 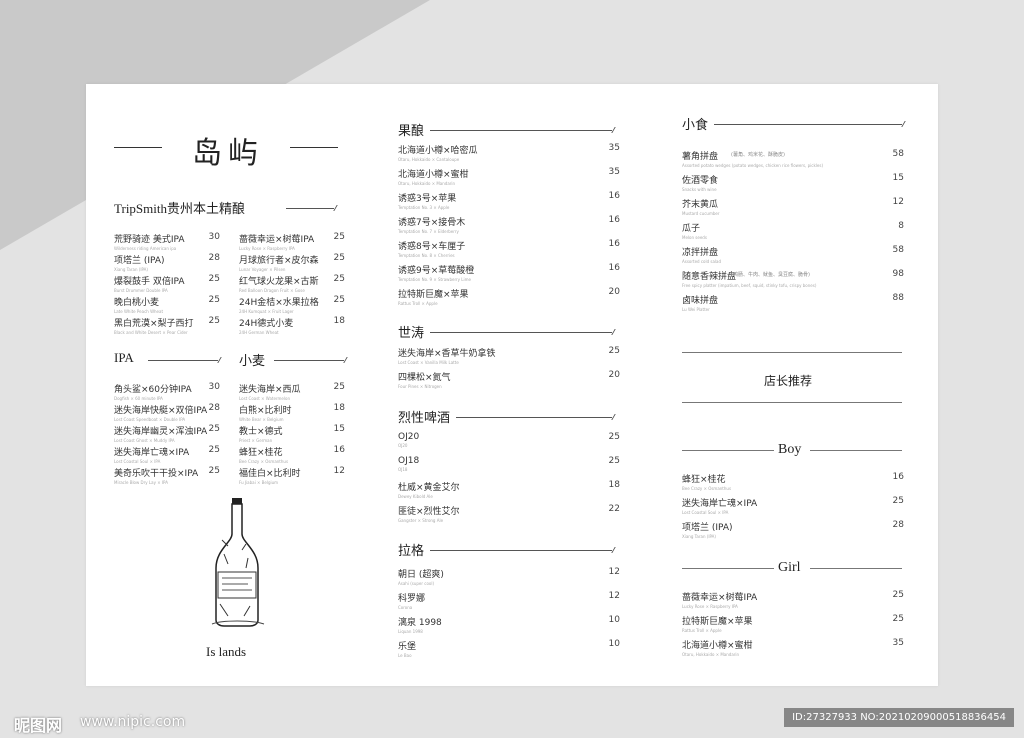 I want to click on menu-item: 蜂狂×桂花 Bee Crazy × Osmanthus 16, so click(x=292, y=454).